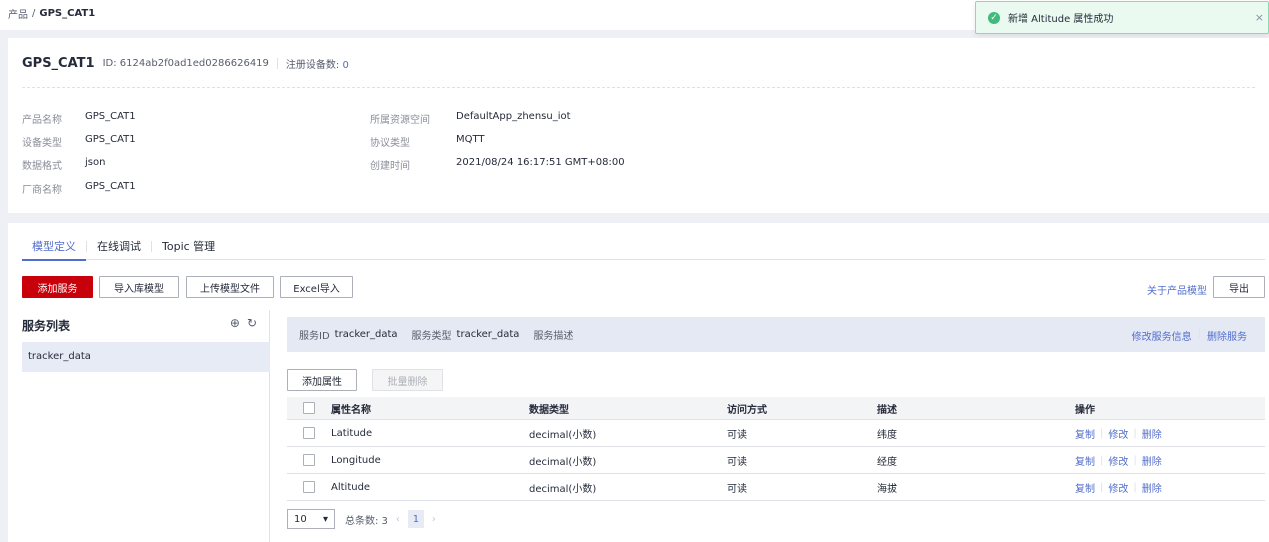 This screenshot has width=1269, height=542. What do you see at coordinates (1122, 17) in the screenshot?
I see `success-toast: ✓ 新增 Altitude 属性成功 ×` at bounding box center [1122, 17].